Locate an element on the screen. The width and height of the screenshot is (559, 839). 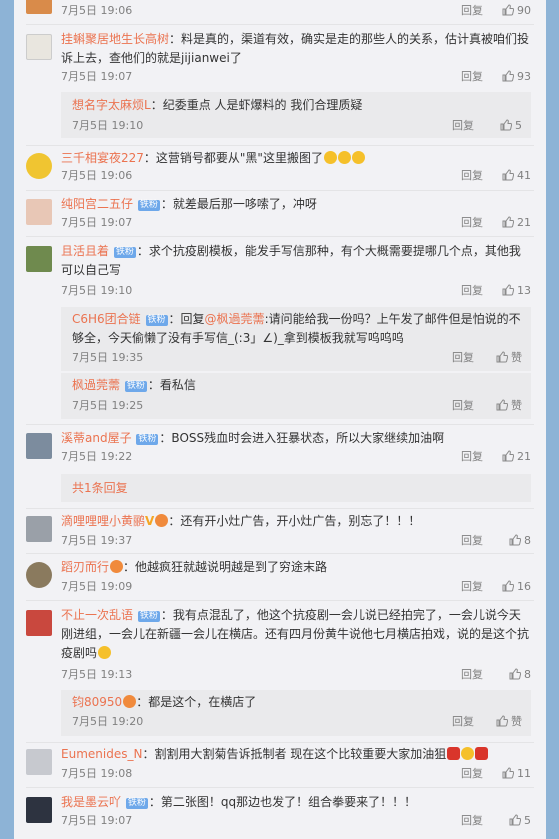
like-button: 13 is located at coordinates (511, 291).